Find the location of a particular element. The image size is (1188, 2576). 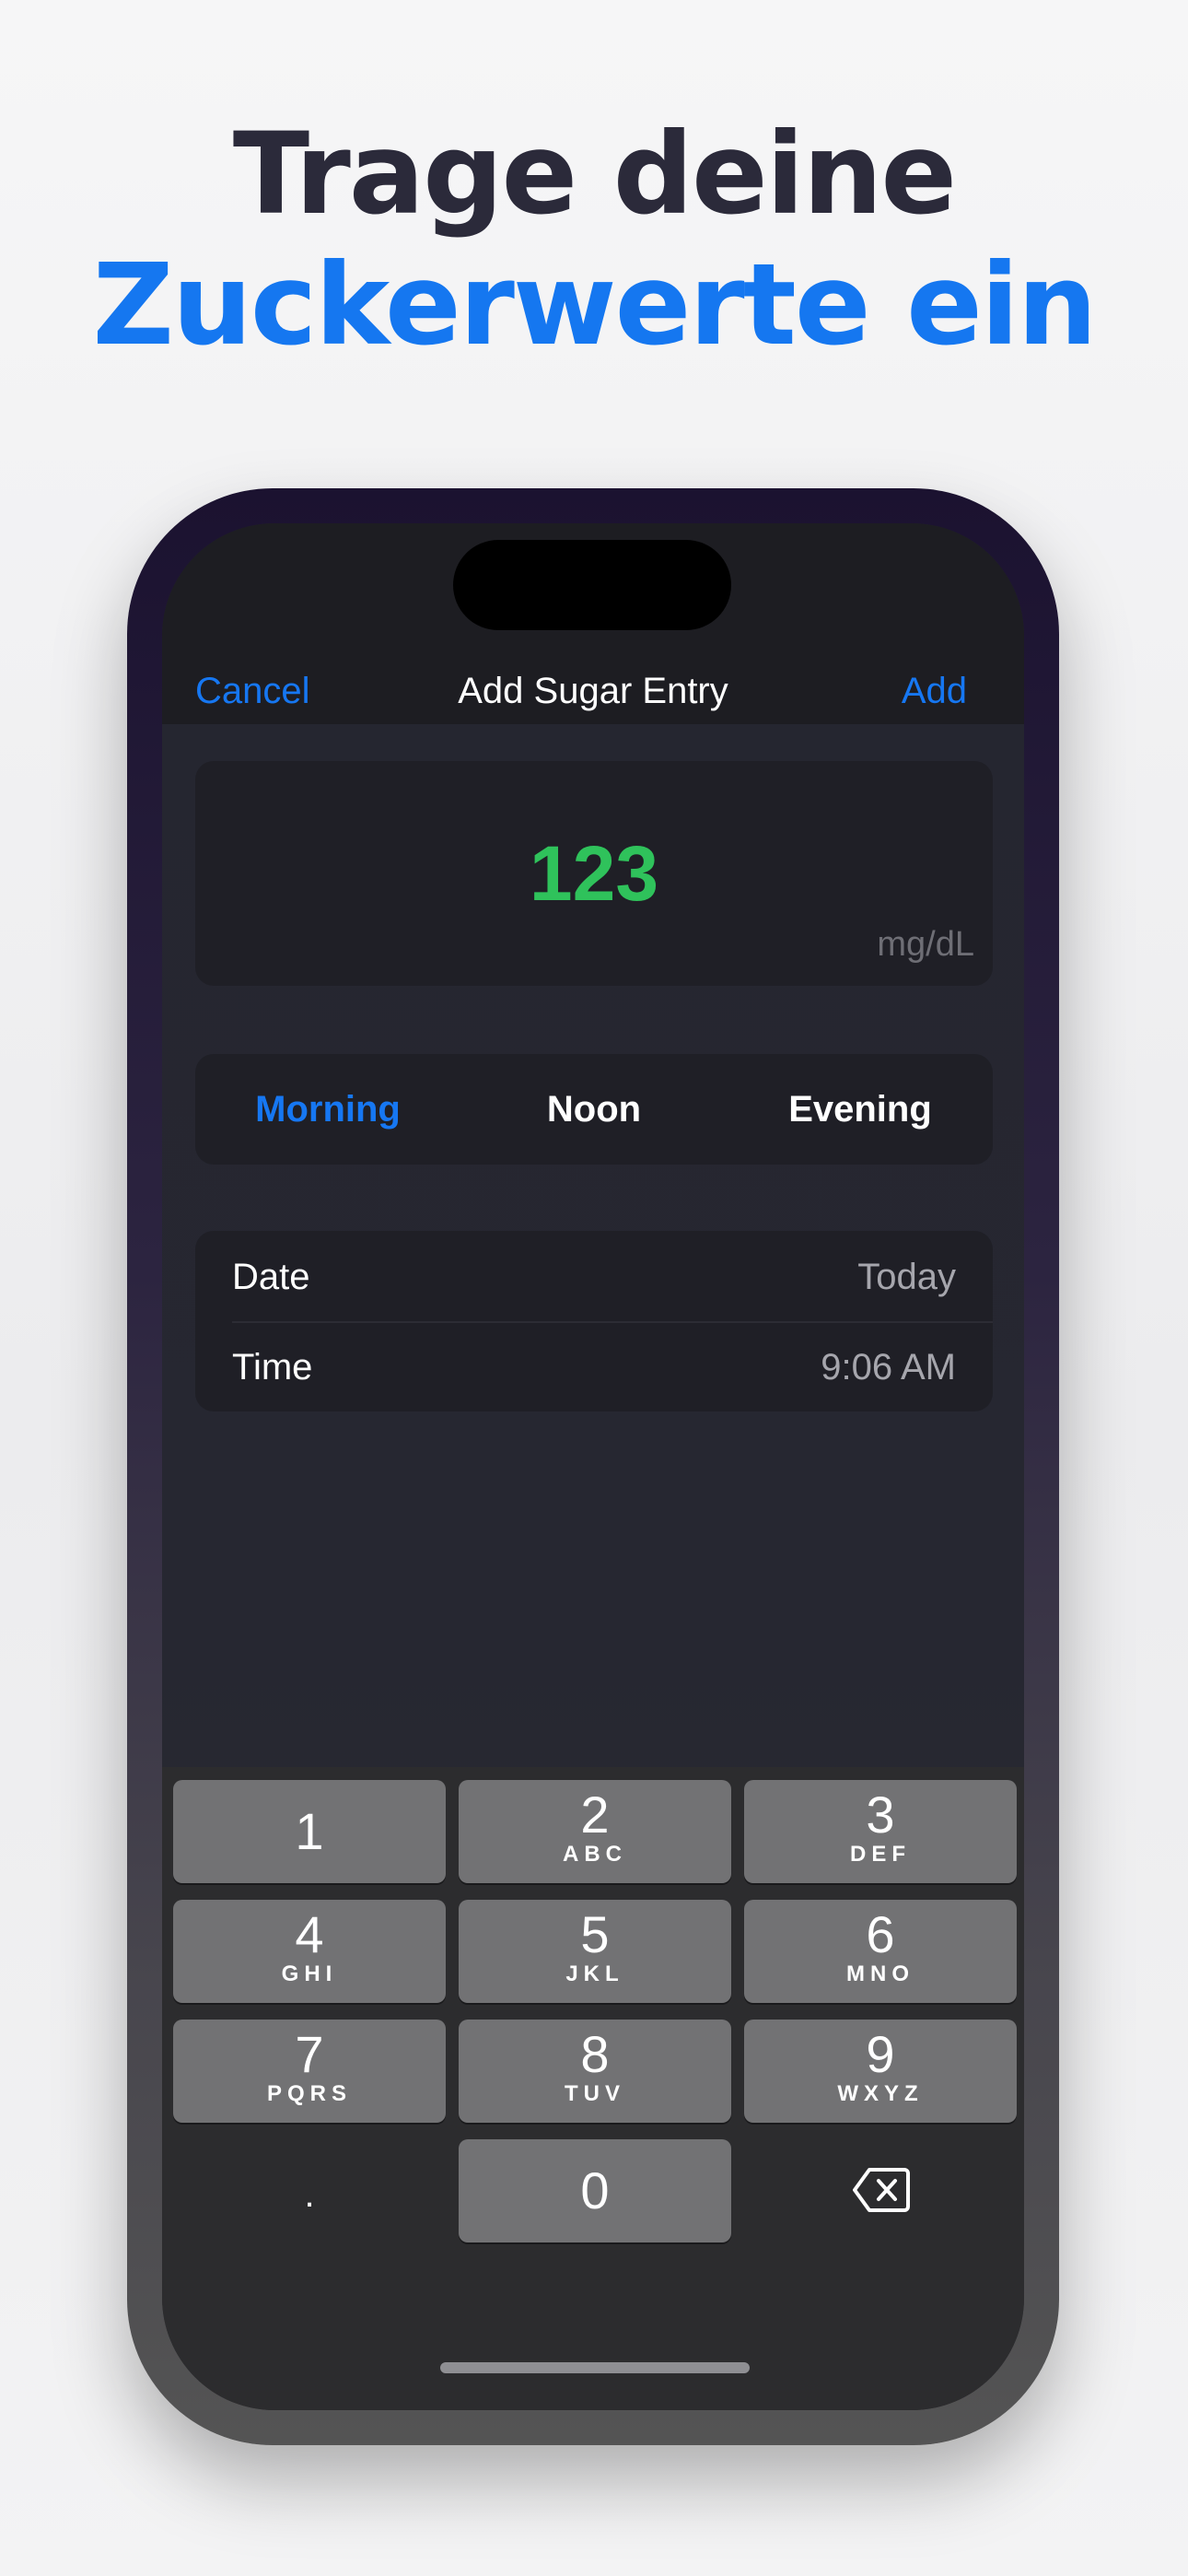

unit-label: mg/dL is located at coordinates (925, 945).